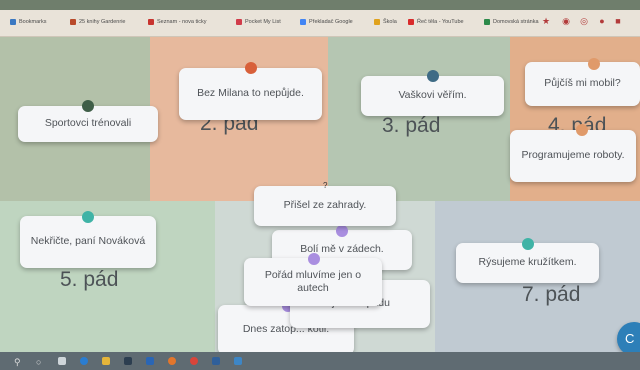  I want to click on zone-label-5: 5. pád, so click(89, 279).